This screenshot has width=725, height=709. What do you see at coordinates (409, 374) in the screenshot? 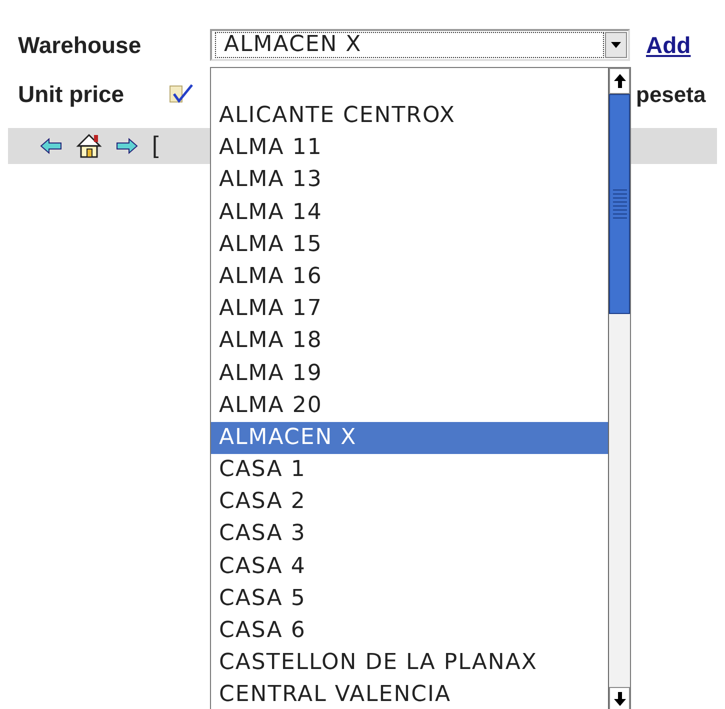
I see `dropdown-option: ALMA 19` at bounding box center [409, 374].